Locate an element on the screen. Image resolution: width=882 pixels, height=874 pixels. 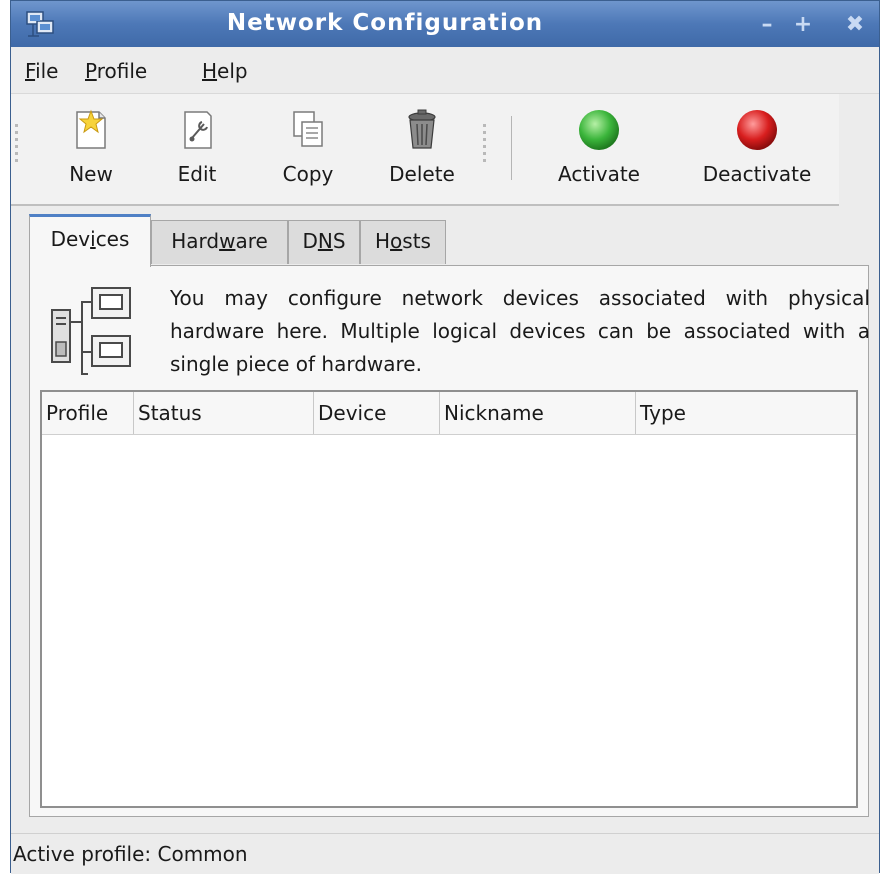
tab-hardware: Hardware is located at coordinates (219, 242).